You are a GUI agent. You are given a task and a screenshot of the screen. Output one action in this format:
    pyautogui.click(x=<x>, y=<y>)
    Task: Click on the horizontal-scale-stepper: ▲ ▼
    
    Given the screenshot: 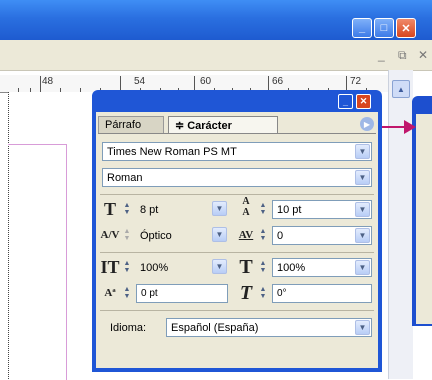 What is the action you would take?
    pyautogui.click(x=263, y=267)
    